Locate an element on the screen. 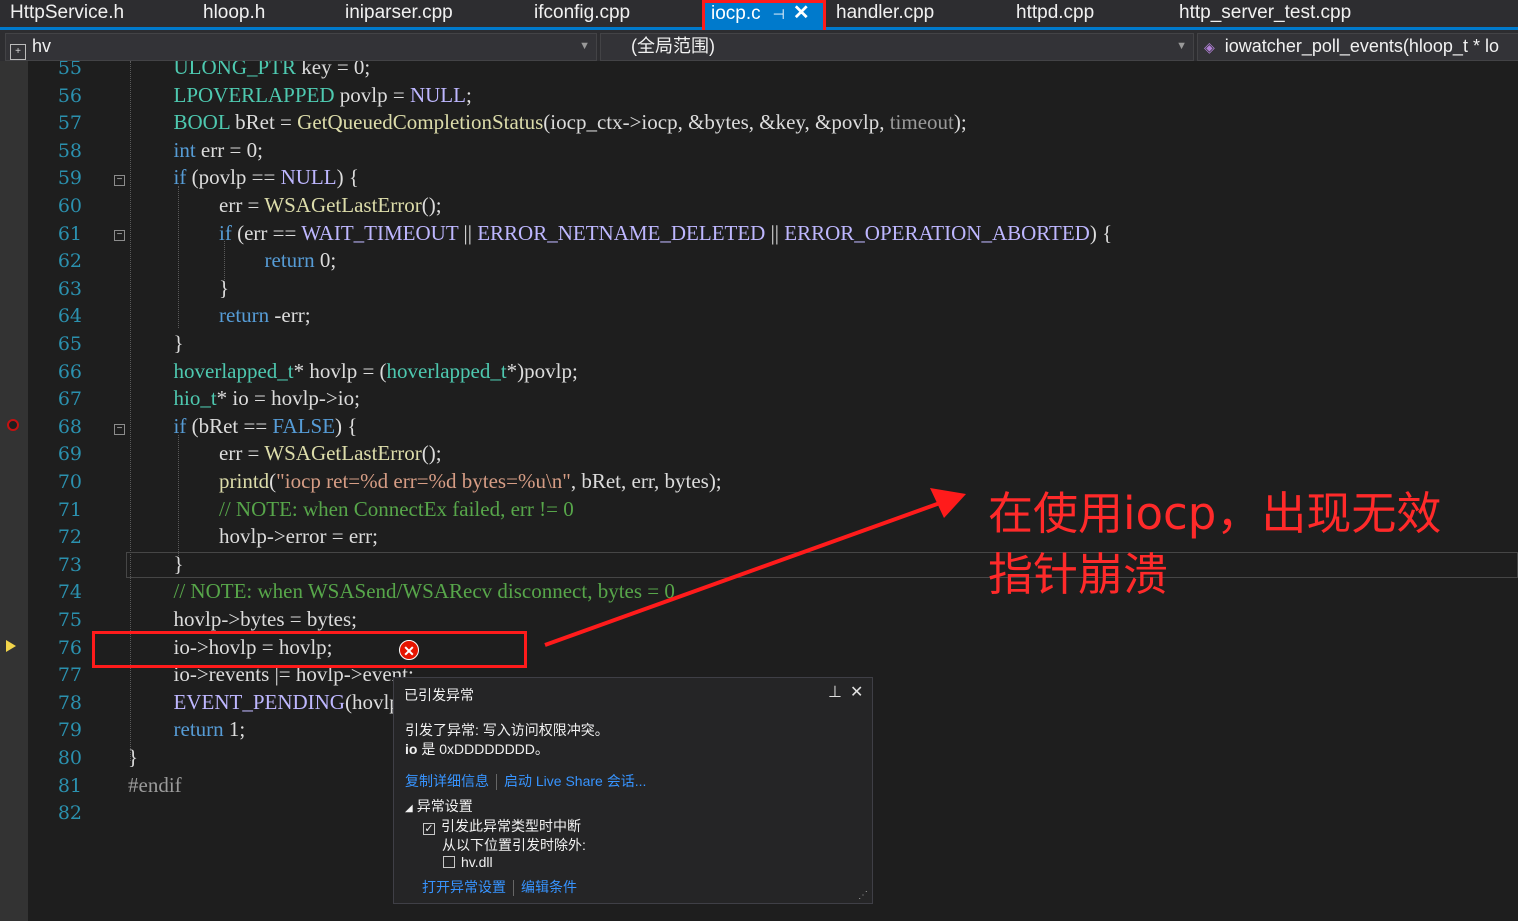 The image size is (1518, 921). line-number: 65 is located at coordinates (69, 344).